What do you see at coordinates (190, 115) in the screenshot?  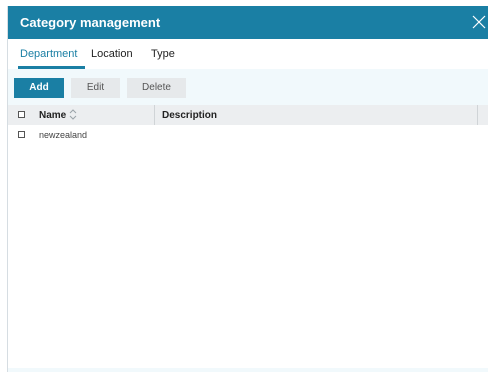 I see `column-header-description: Description` at bounding box center [190, 115].